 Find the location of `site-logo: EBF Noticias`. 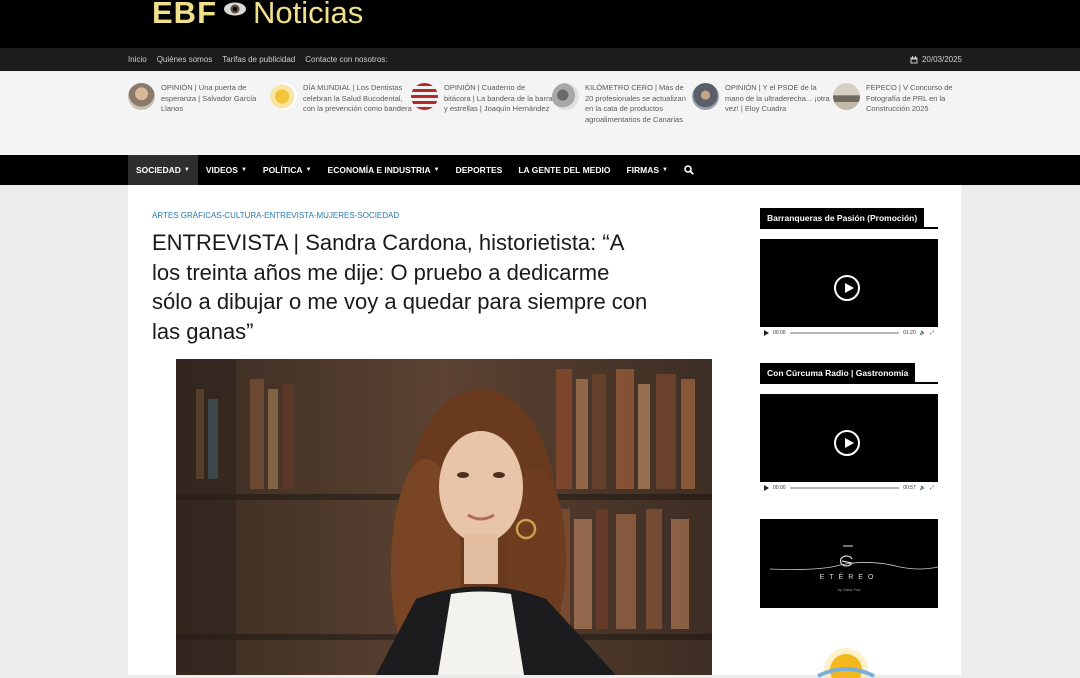

site-logo: EBF Noticias is located at coordinates (257, 15).